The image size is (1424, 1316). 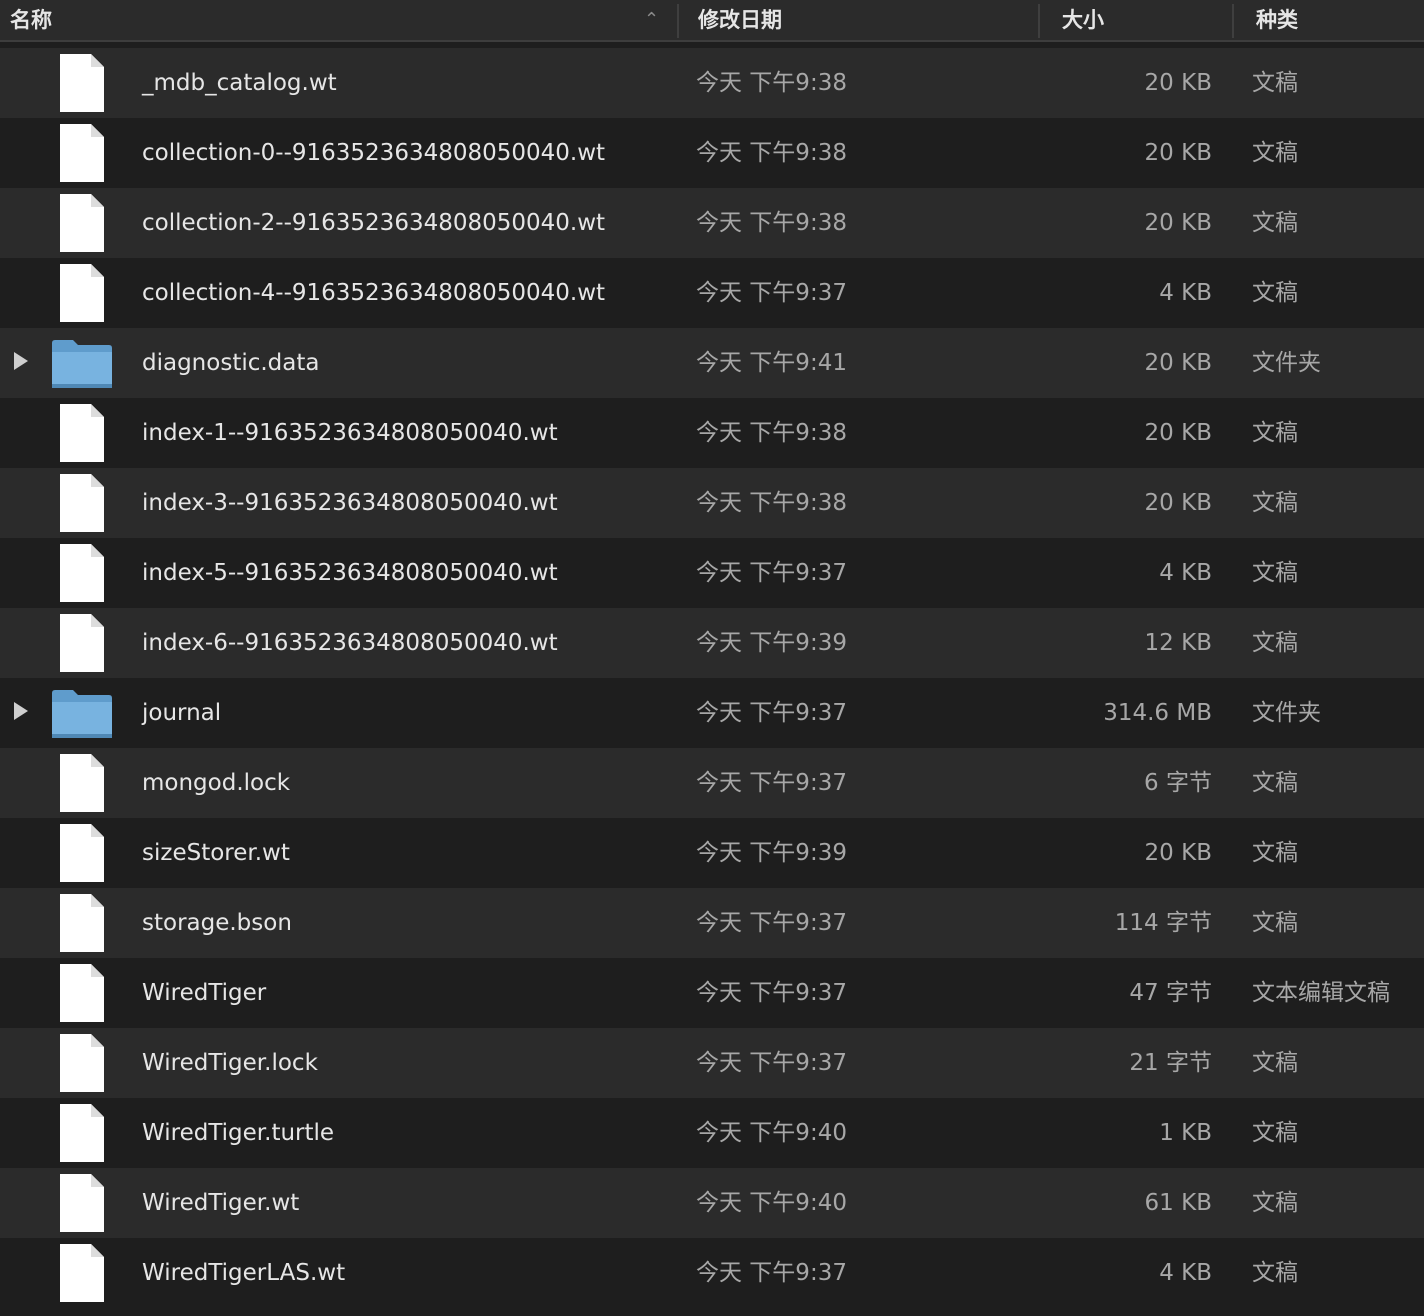 I want to click on folder-row: journal 今天 下午9:37 314.6 MB 文件夹, so click(x=712, y=713).